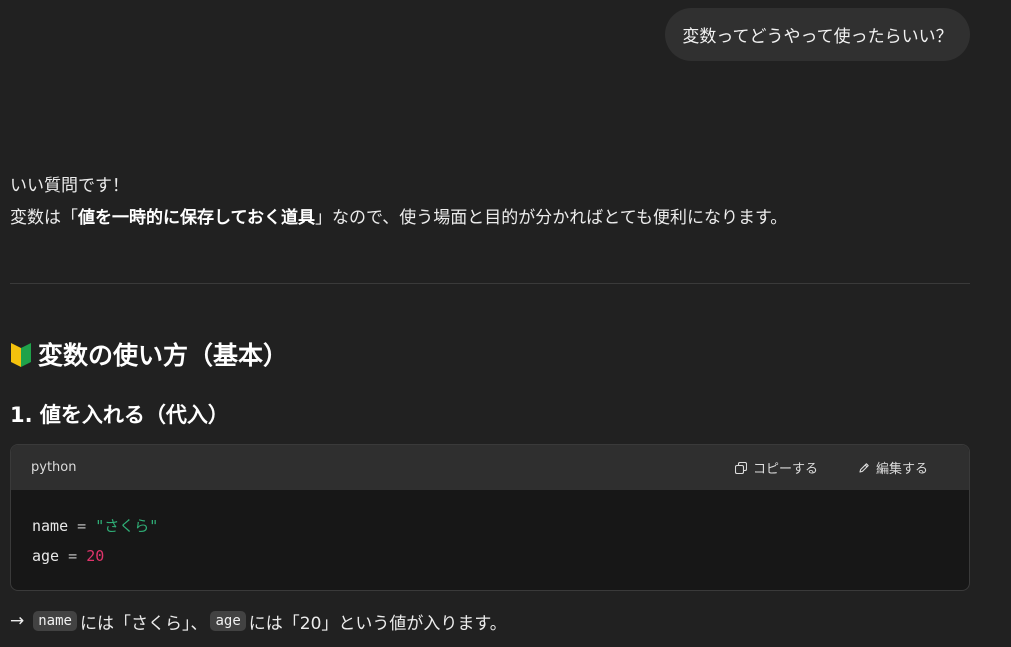 This screenshot has width=1011, height=647. What do you see at coordinates (196, 218) in the screenshot?
I see `intro-bold-phrase: 値を一時的に保存しておく道具` at bounding box center [196, 218].